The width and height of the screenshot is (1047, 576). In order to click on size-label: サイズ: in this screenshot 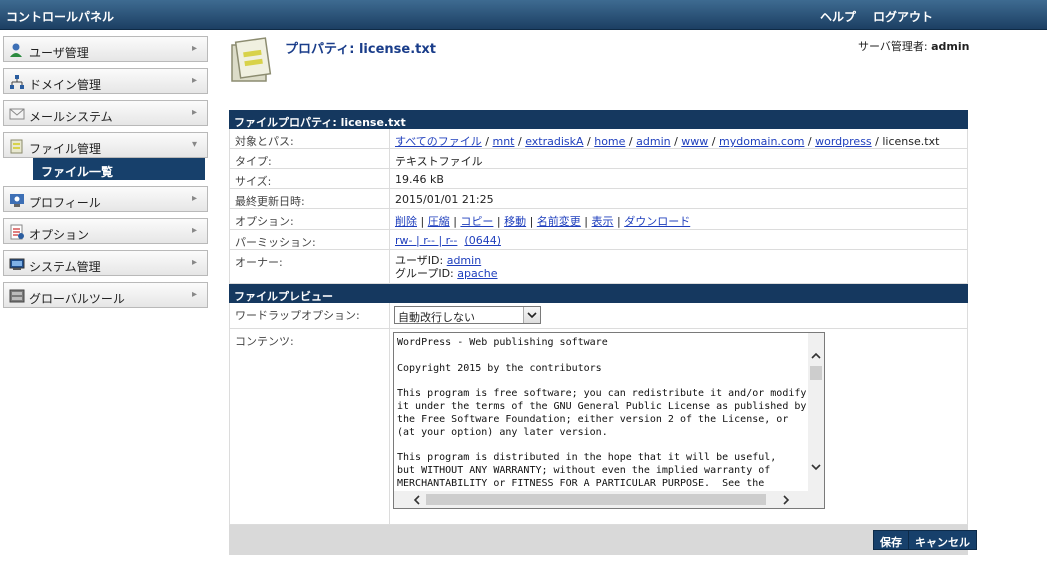, I will do `click(310, 178)`.